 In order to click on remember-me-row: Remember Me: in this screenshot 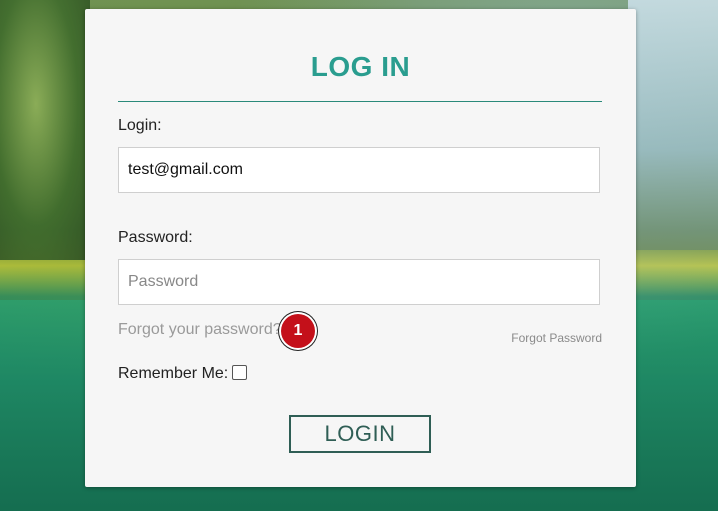, I will do `click(183, 373)`.